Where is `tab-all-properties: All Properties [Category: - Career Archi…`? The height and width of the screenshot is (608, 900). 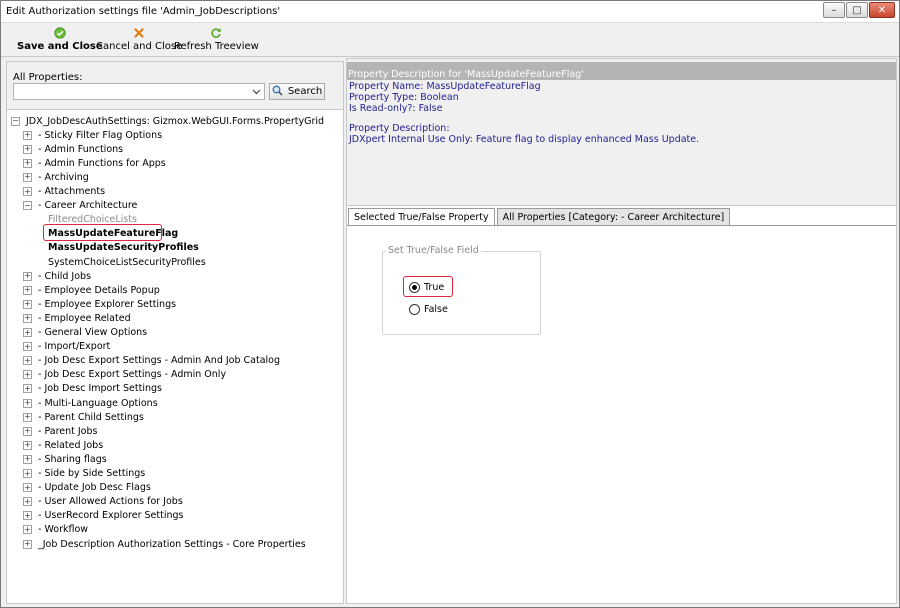 tab-all-properties: All Properties [Category: - Career Archi… is located at coordinates (613, 217).